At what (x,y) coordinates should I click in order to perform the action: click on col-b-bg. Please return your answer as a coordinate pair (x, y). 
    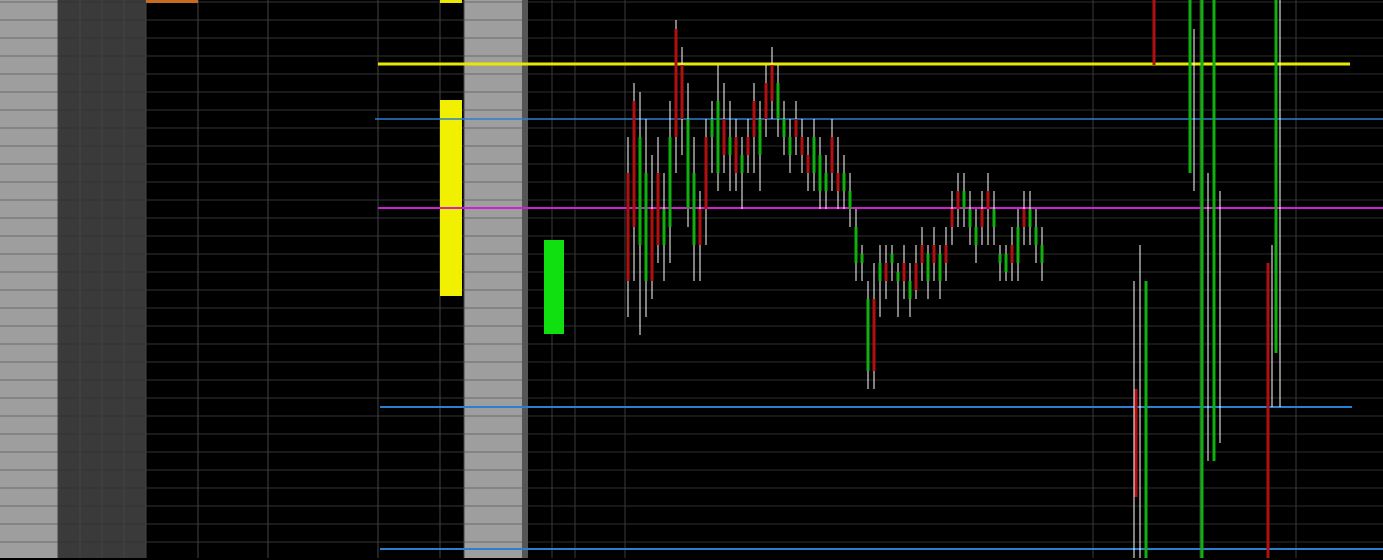
    Looking at the image, I should click on (91, 279).